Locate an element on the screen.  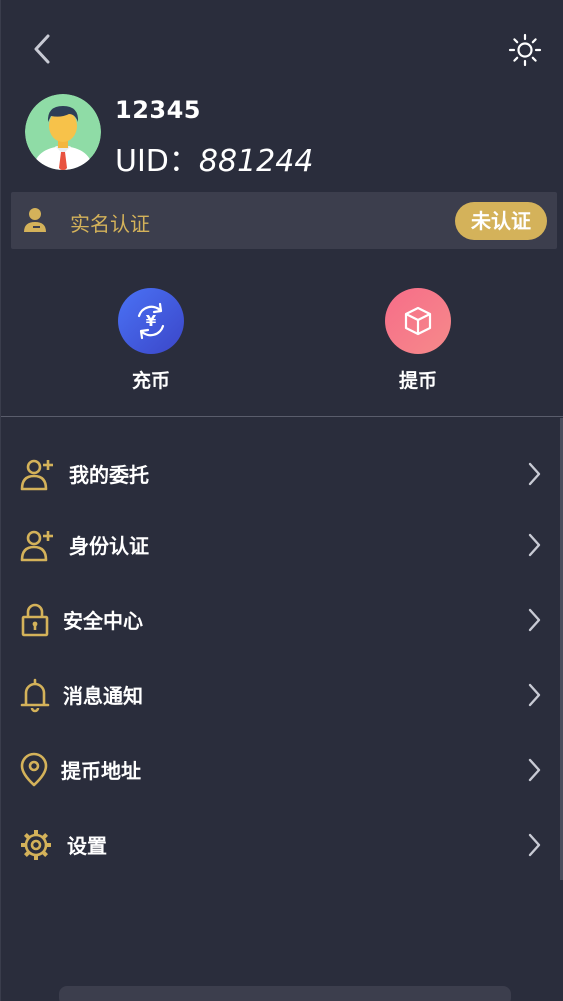
lock-icon is located at coordinates (35, 620).